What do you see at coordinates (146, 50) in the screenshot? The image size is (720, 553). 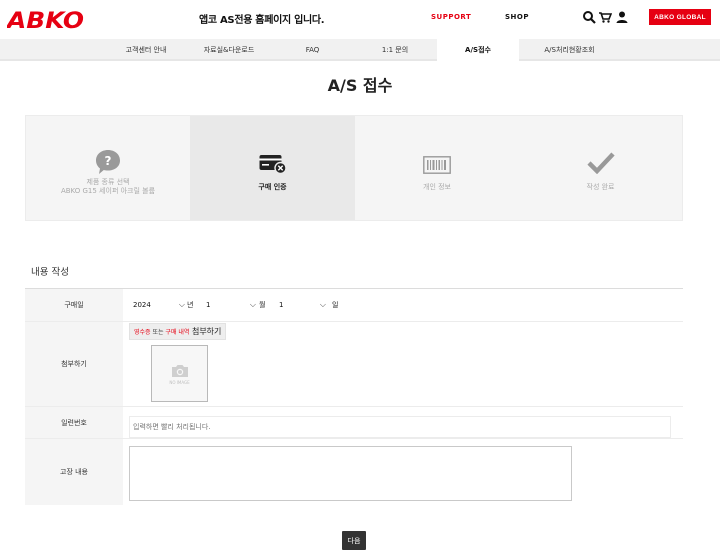 I see `tab-customer-center: 고객센터 안내` at bounding box center [146, 50].